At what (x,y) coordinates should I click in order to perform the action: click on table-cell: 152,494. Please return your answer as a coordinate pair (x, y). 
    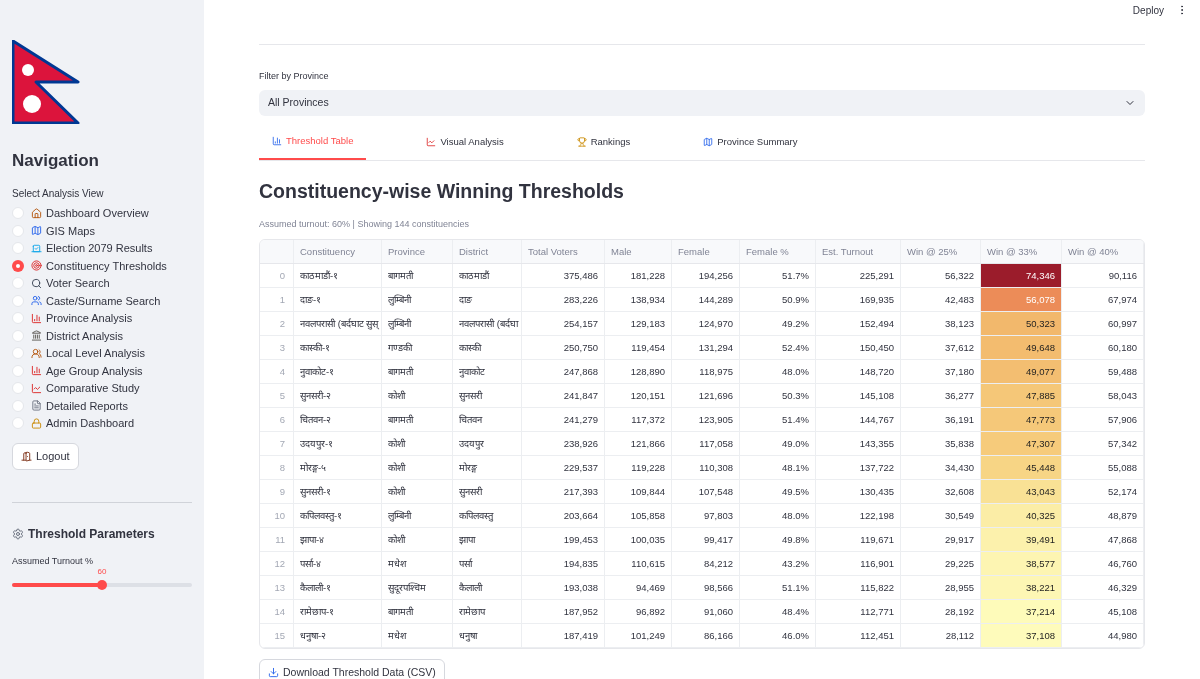
    Looking at the image, I should click on (858, 324).